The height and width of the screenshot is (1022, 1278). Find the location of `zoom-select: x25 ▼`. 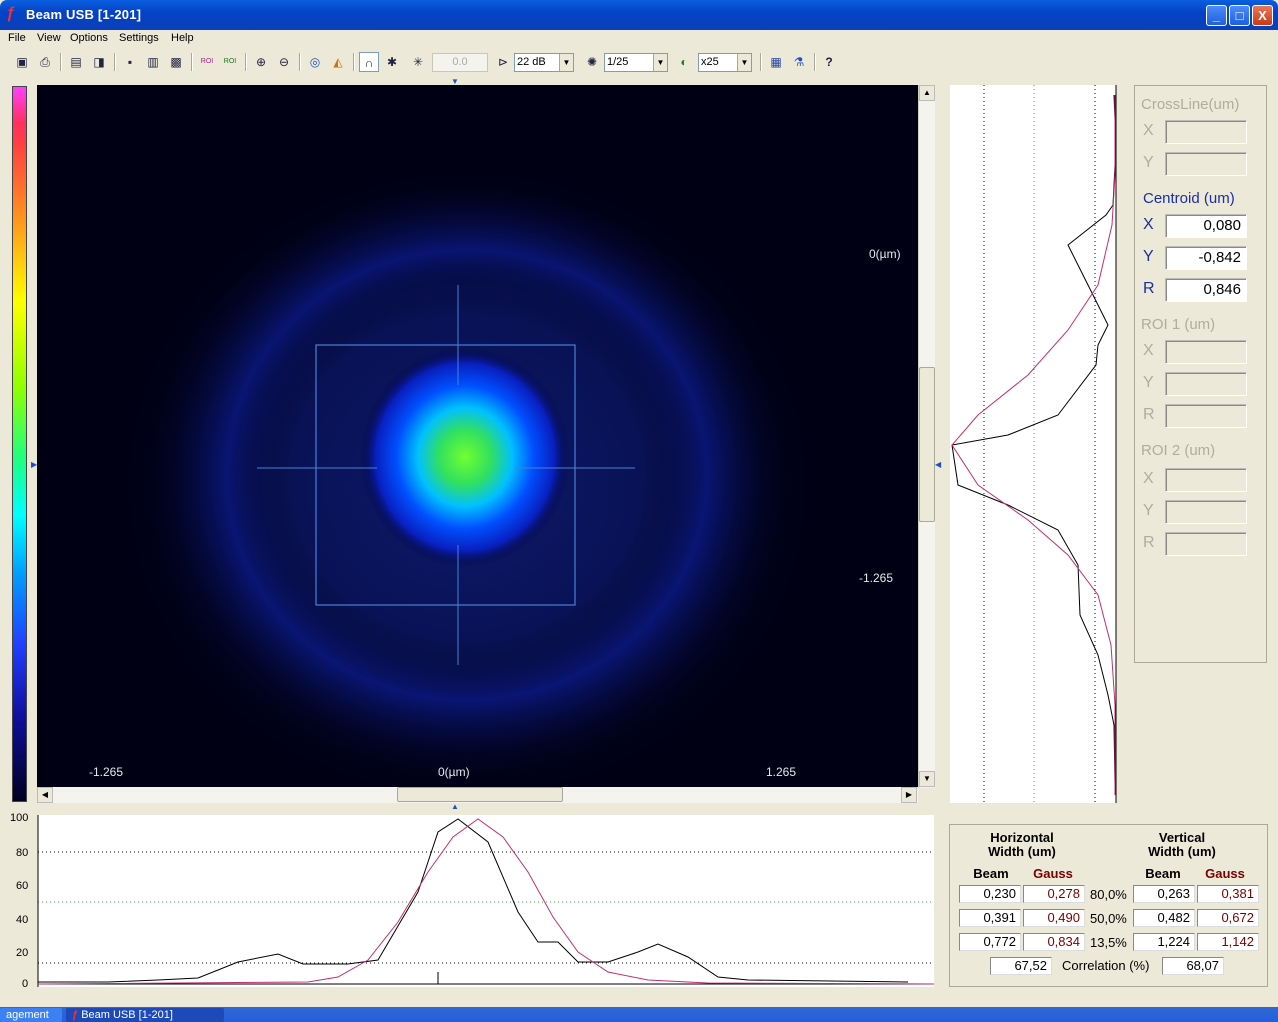

zoom-select: x25 ▼ is located at coordinates (725, 62).